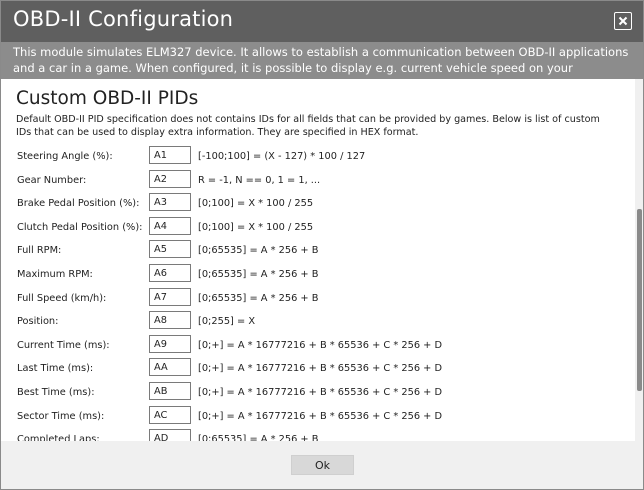 The width and height of the screenshot is (644, 490). Describe the element at coordinates (63, 345) in the screenshot. I see `pid-label: Current Time (ms):` at that location.